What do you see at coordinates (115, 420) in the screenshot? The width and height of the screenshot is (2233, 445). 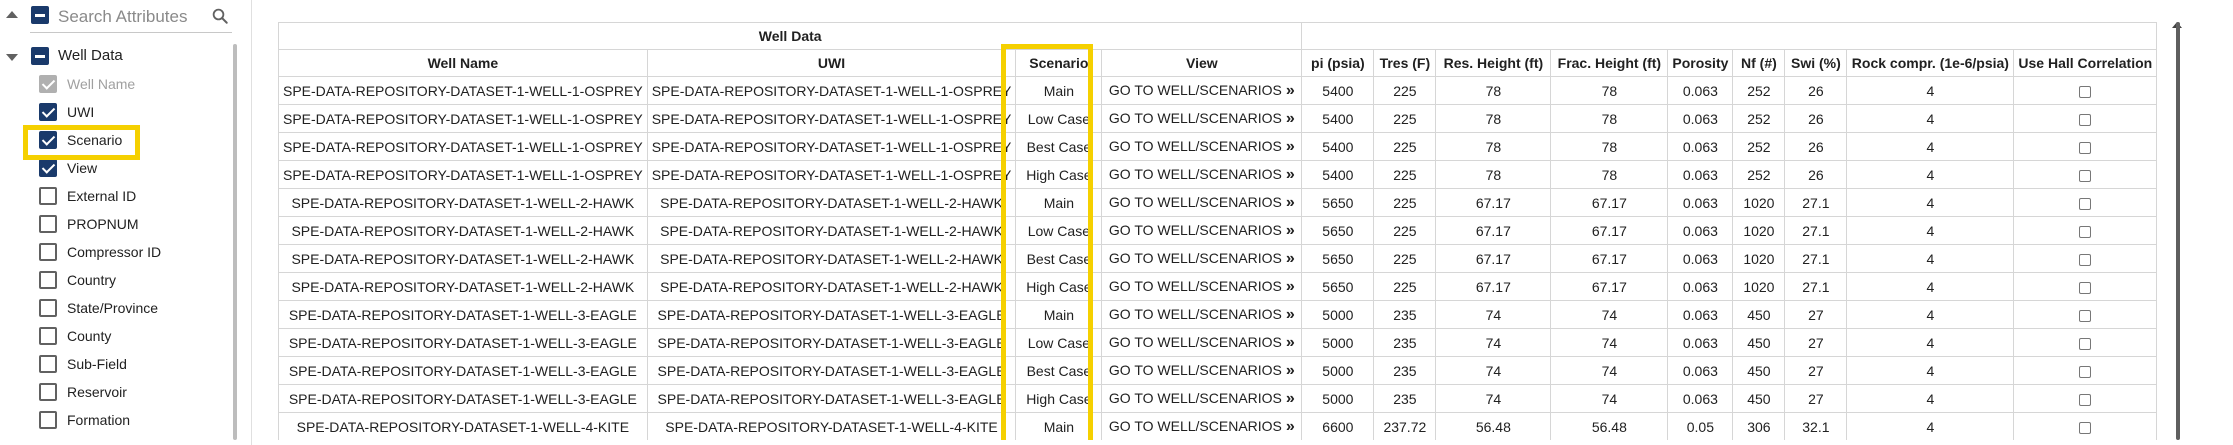 I see `attribute-item: Formation` at bounding box center [115, 420].